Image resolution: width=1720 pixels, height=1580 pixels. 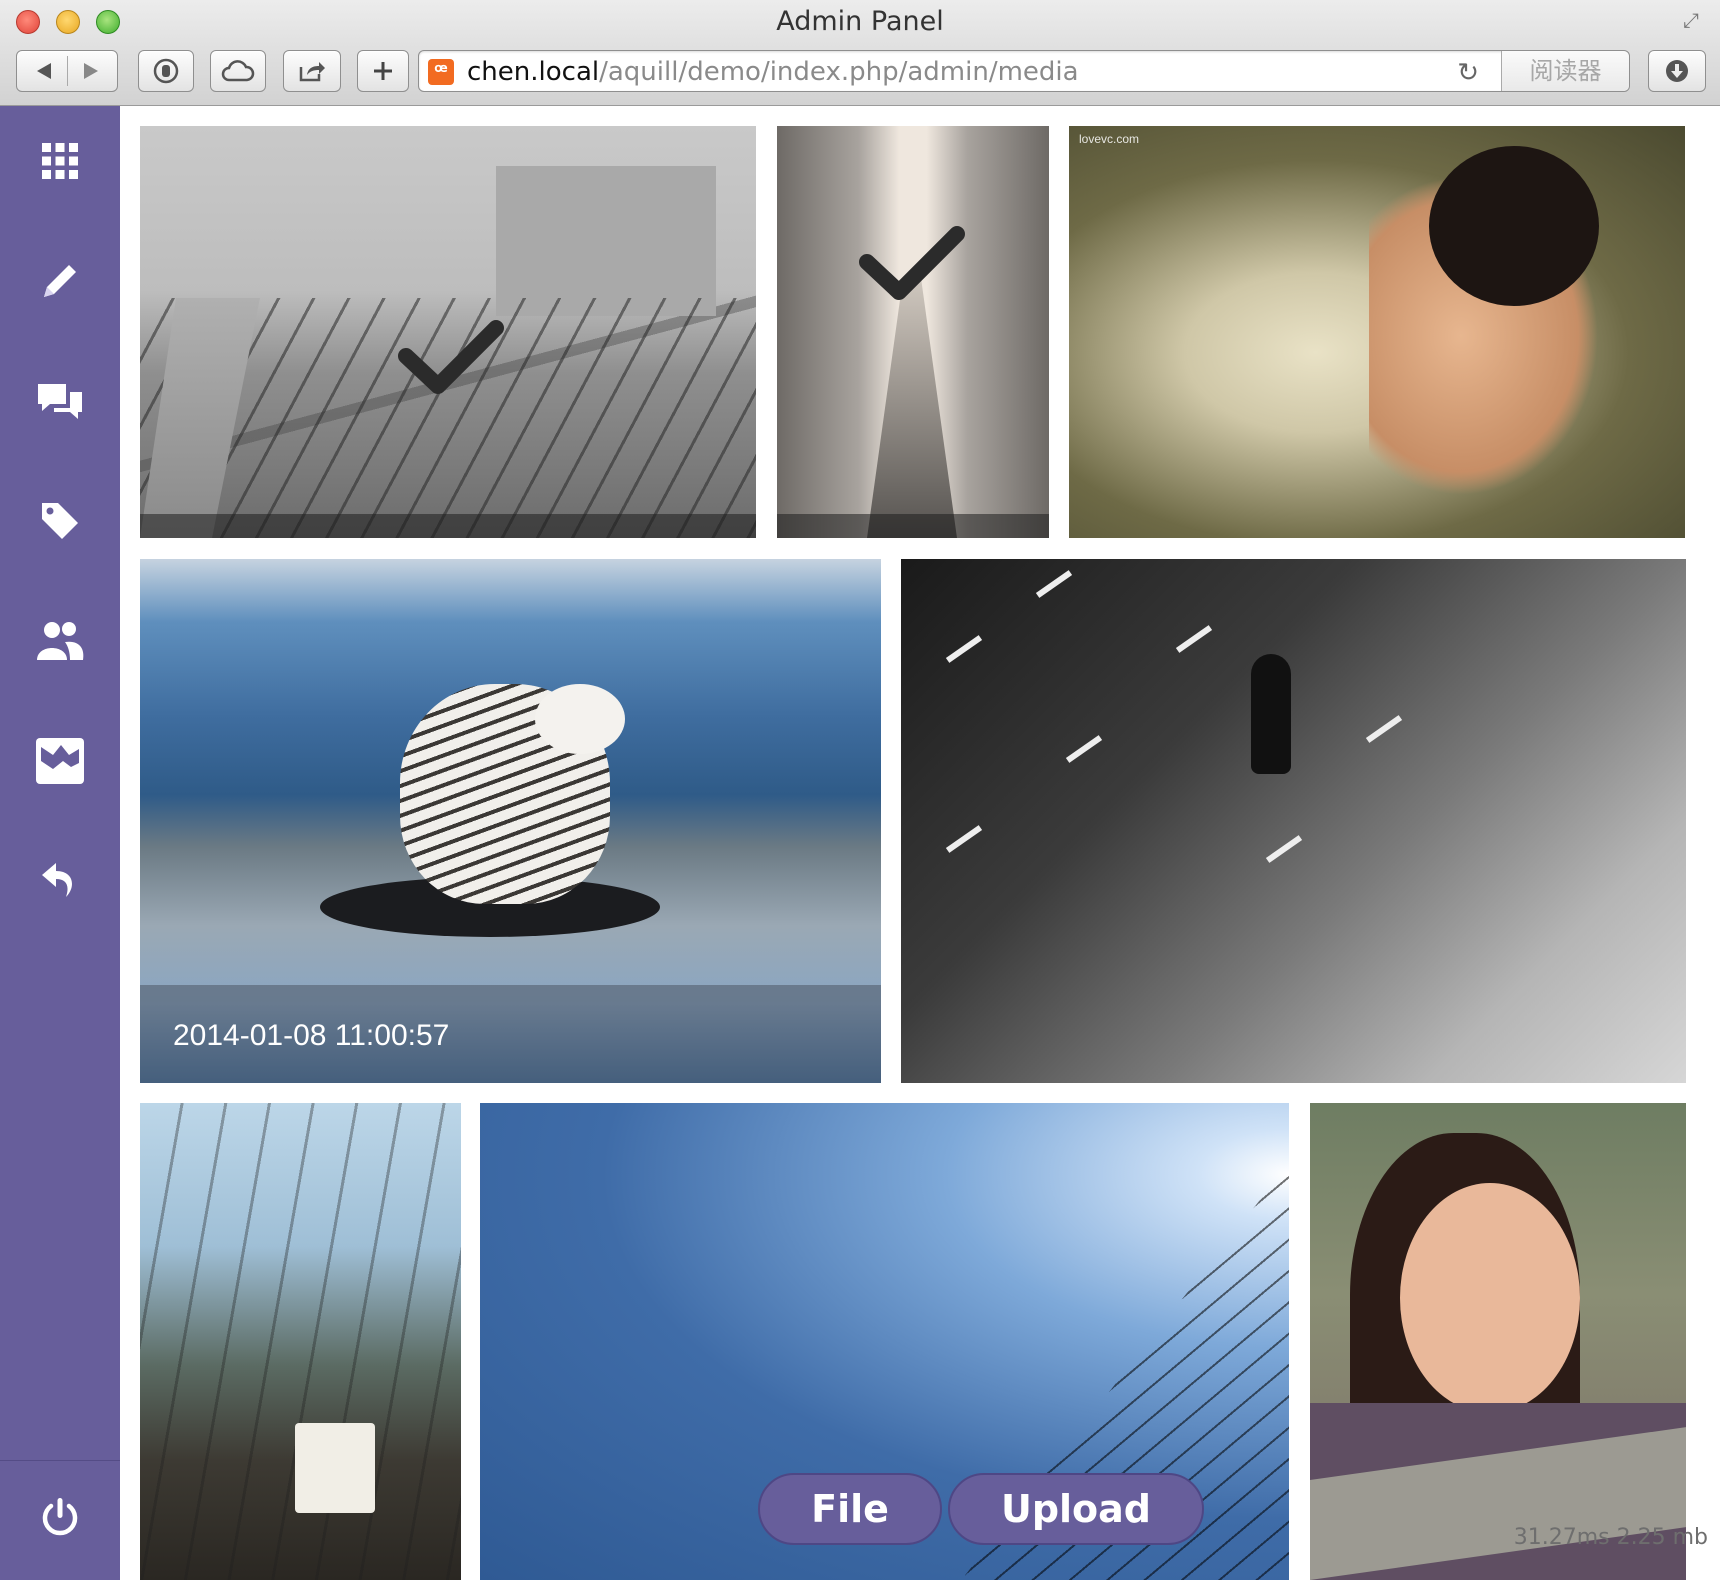 I want to click on back-forward-buttons, so click(x=67, y=71).